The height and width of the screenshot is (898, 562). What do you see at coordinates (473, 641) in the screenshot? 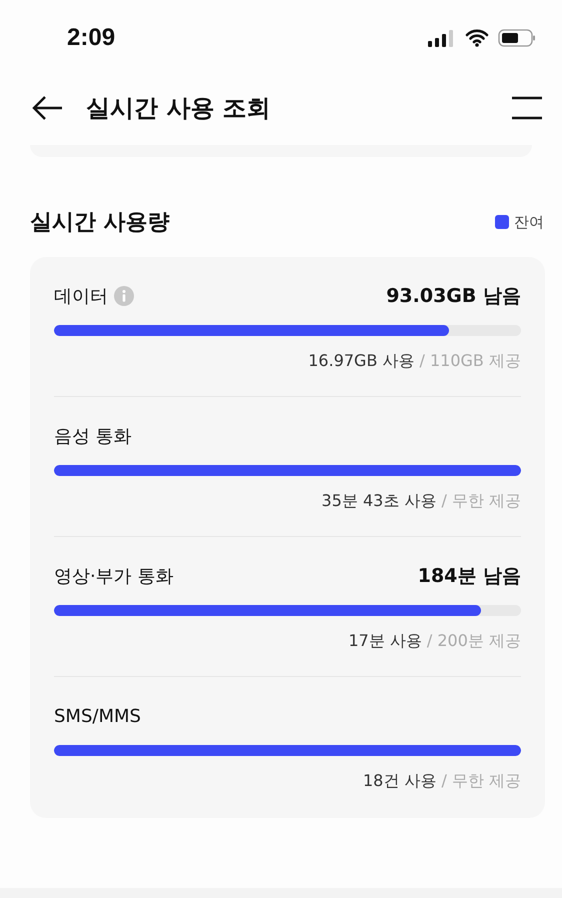
I see `provided-amount: / 200분 제공` at bounding box center [473, 641].